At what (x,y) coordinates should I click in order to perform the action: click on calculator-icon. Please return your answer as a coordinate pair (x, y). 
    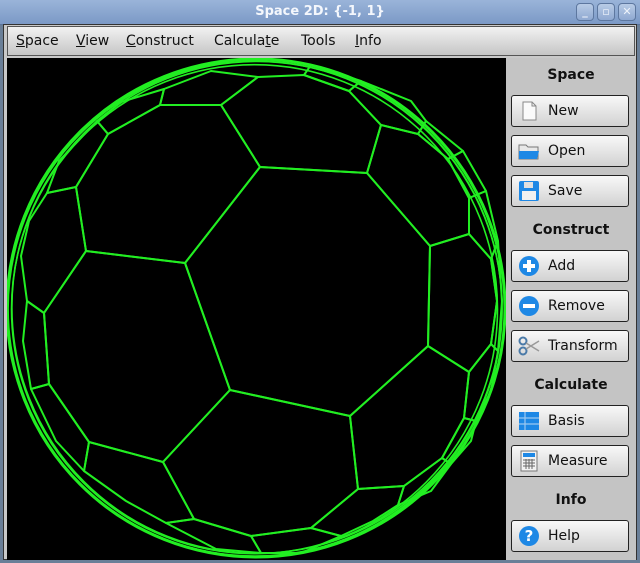
    Looking at the image, I should click on (529, 461).